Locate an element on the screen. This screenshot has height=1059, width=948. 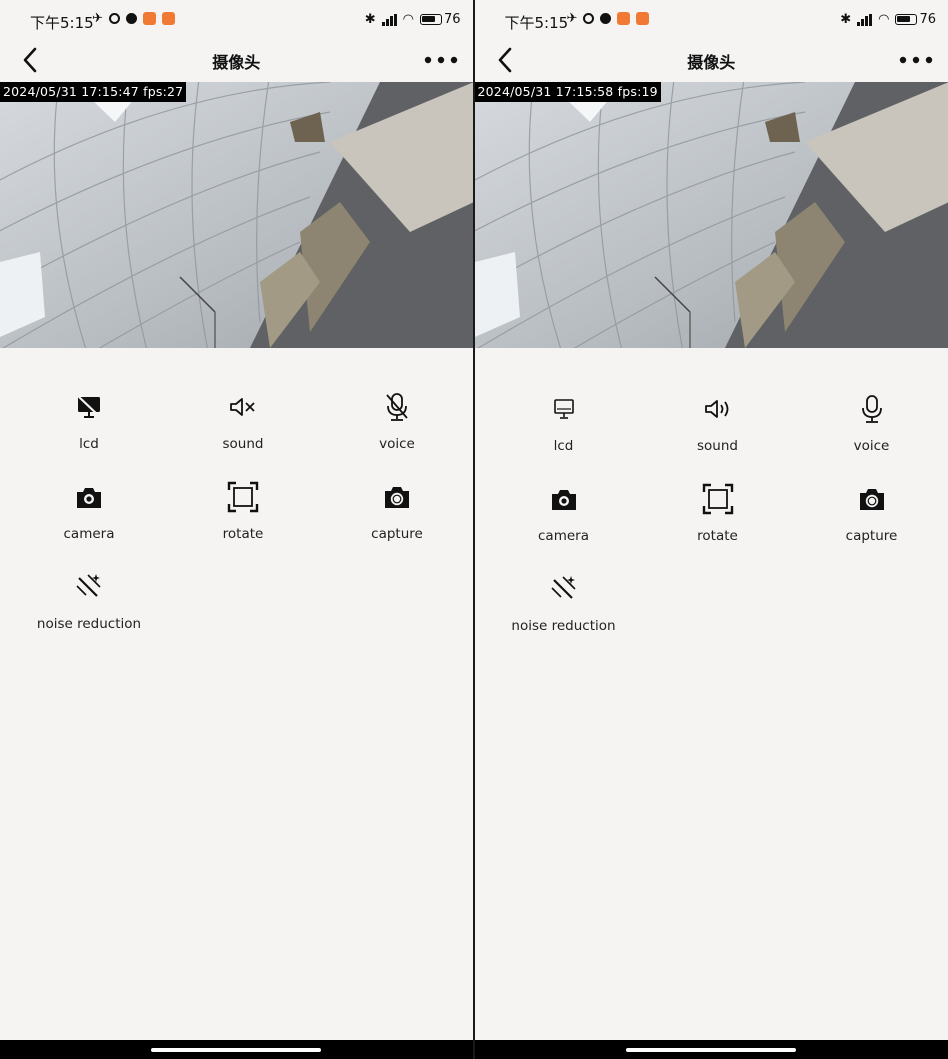
video-timestamp-overlay: 2024/05/31 17:15:58 fps:19 is located at coordinates (567, 92).